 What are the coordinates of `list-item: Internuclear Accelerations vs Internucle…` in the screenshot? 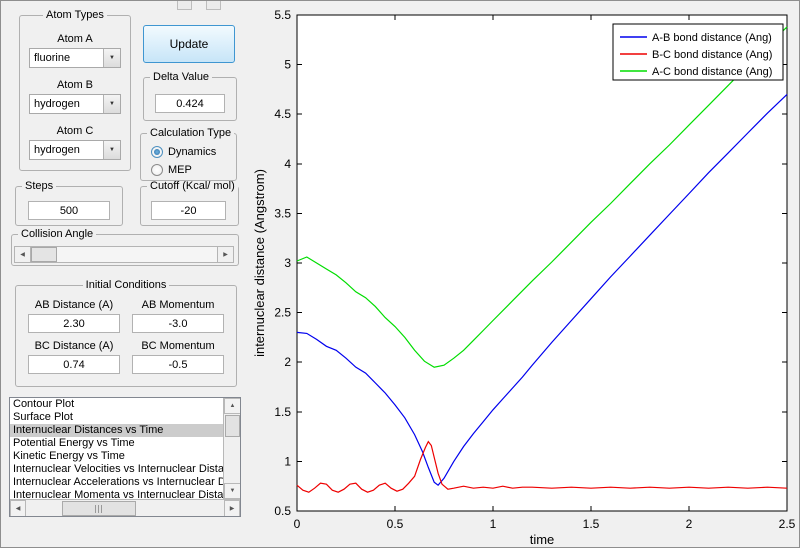 It's located at (116, 482).